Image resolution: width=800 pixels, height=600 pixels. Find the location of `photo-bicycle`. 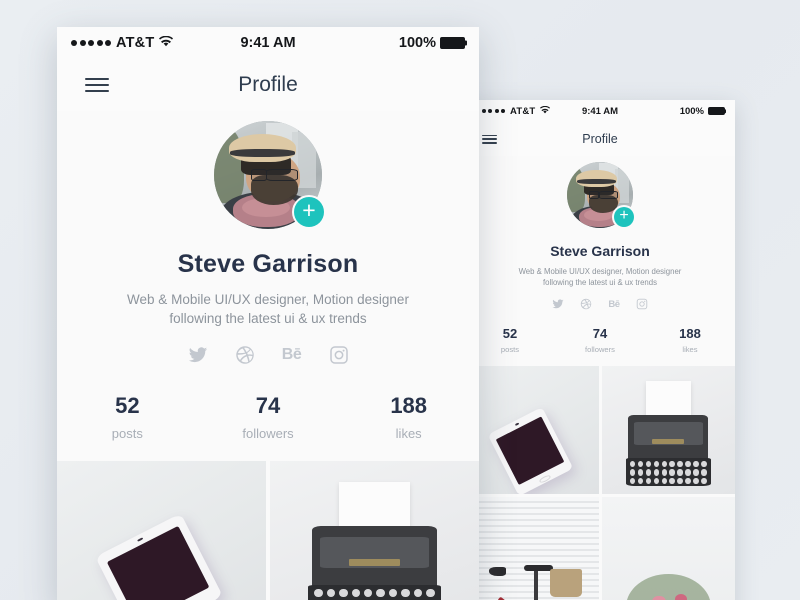

photo-bicycle is located at coordinates (532, 548).